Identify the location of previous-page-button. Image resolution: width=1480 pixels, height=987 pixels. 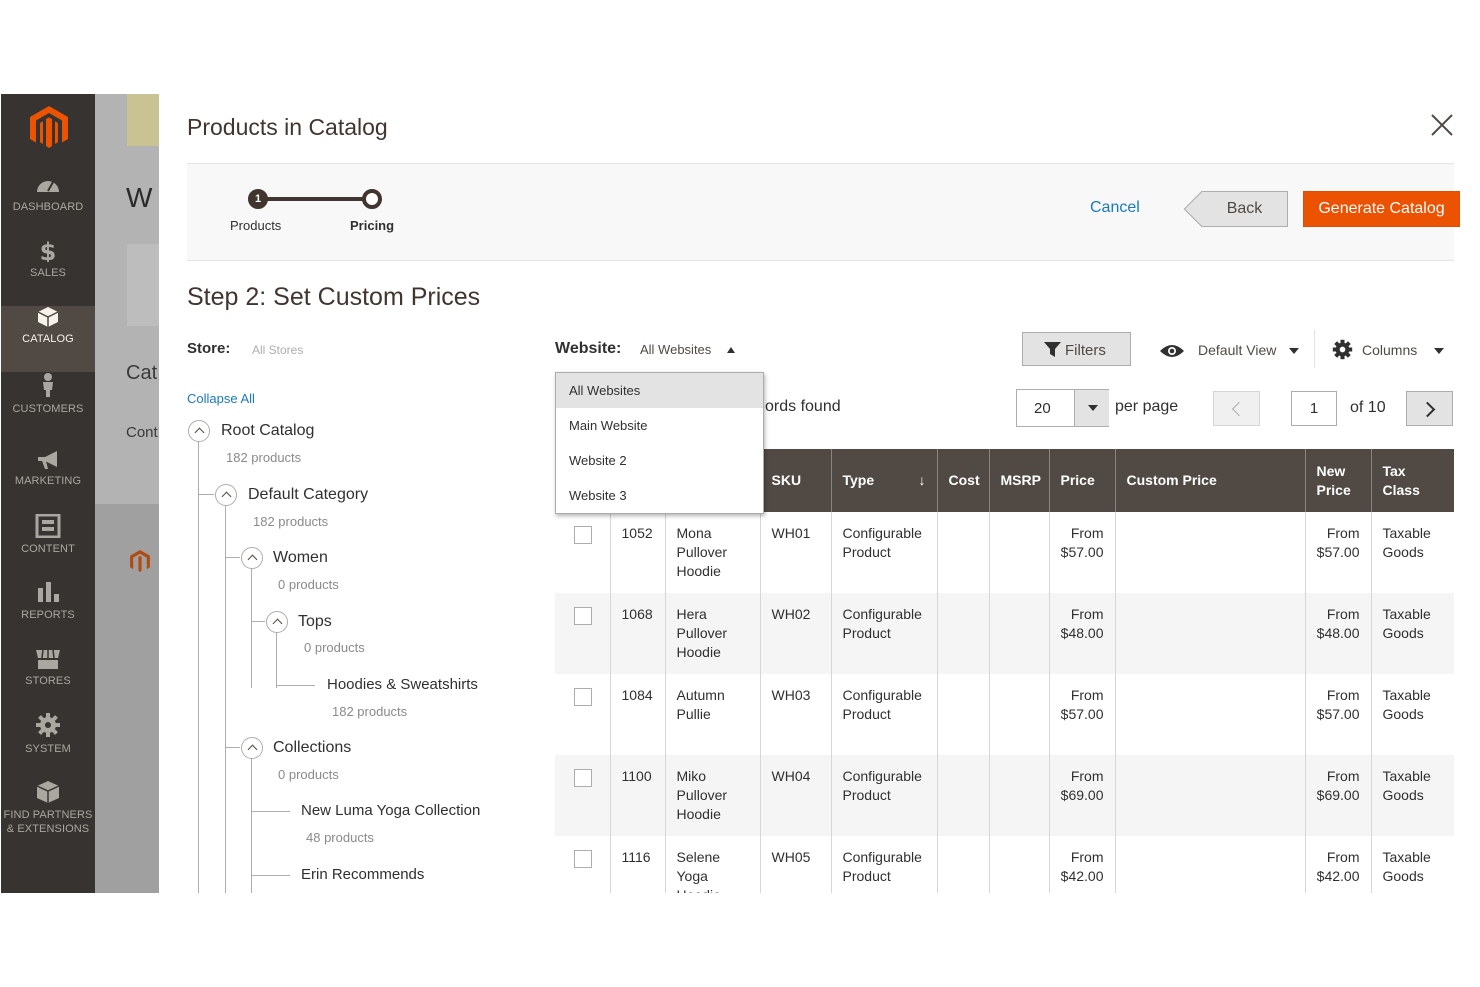
(1236, 408).